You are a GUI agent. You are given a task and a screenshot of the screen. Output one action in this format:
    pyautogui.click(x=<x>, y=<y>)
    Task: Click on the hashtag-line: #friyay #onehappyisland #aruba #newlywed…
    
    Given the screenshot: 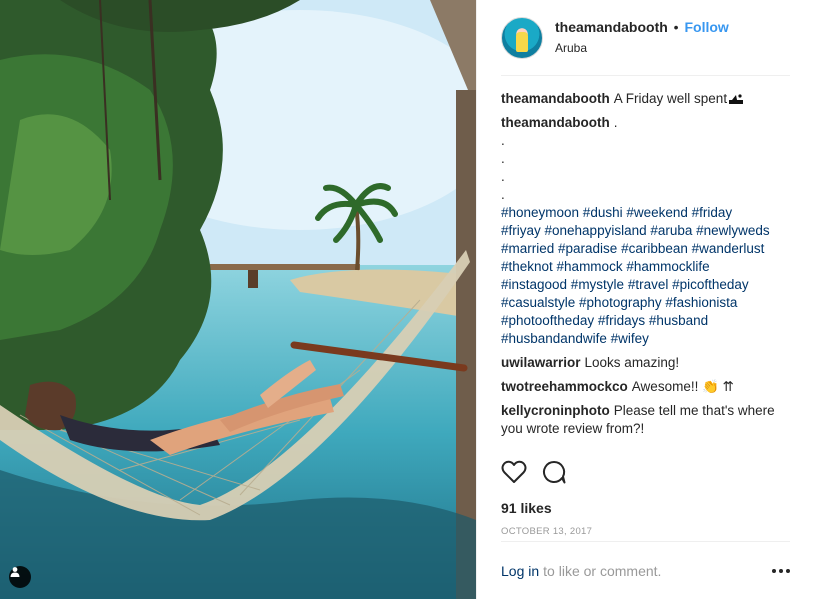 What is the action you would take?
    pyautogui.click(x=635, y=230)
    